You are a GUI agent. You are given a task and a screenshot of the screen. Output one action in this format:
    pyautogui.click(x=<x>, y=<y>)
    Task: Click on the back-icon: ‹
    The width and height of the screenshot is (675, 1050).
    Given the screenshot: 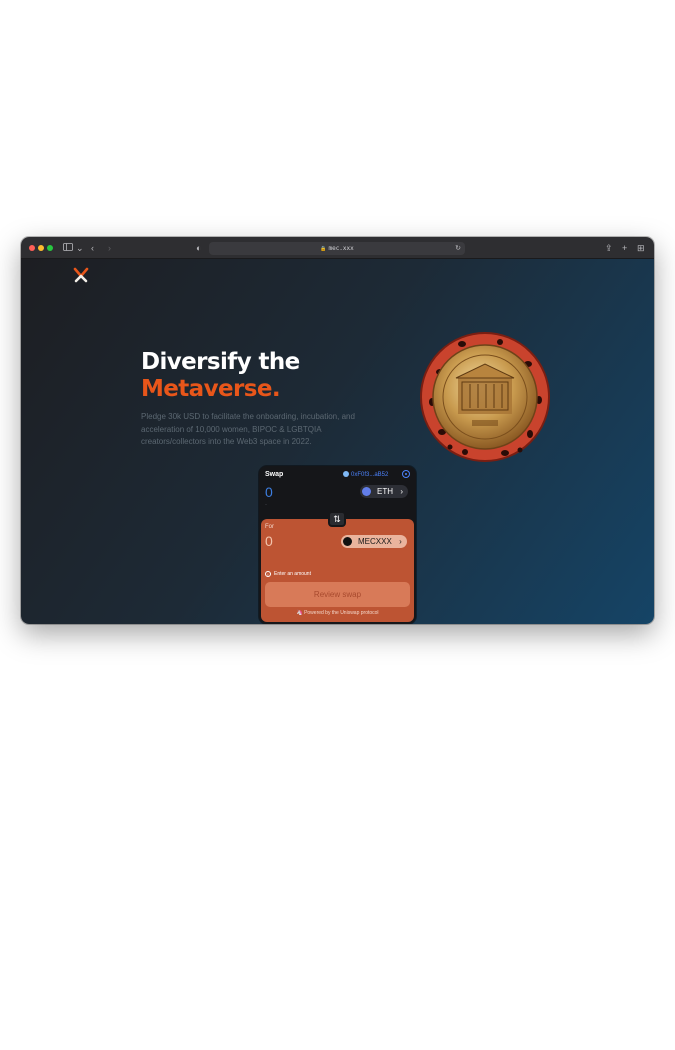 What is the action you would take?
    pyautogui.click(x=92, y=248)
    